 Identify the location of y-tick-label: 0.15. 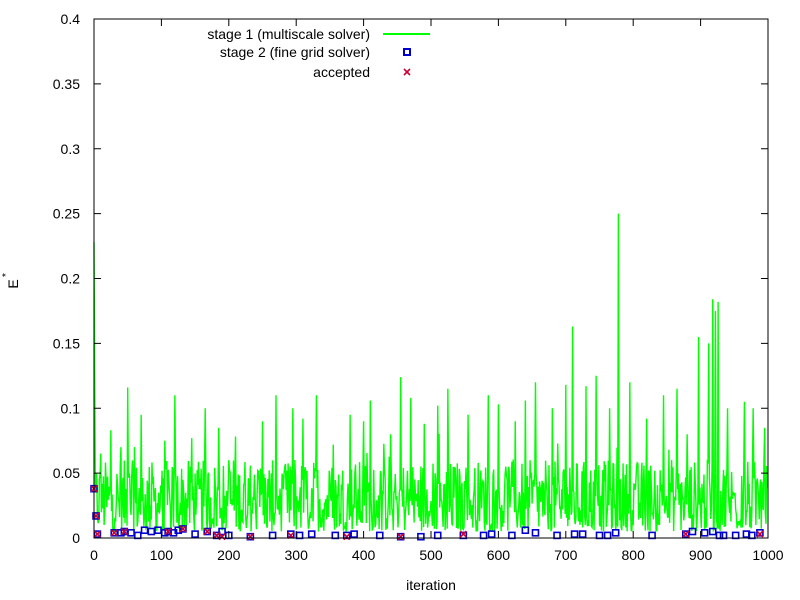
(66, 343).